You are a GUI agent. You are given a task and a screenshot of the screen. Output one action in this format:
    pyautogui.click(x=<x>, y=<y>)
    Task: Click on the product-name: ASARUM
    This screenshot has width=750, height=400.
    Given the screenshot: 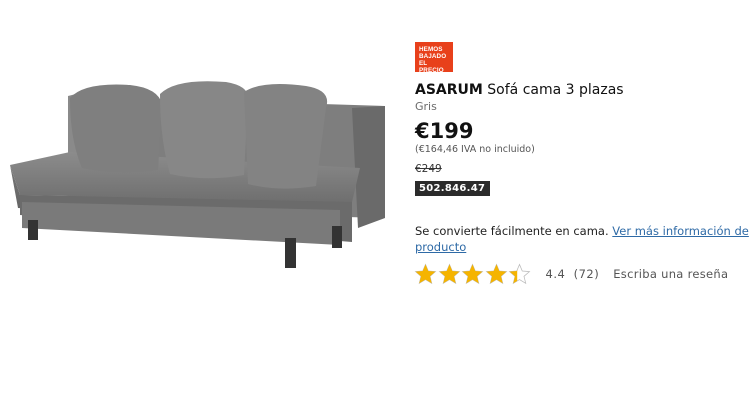 What is the action you would take?
    pyautogui.click(x=449, y=90)
    